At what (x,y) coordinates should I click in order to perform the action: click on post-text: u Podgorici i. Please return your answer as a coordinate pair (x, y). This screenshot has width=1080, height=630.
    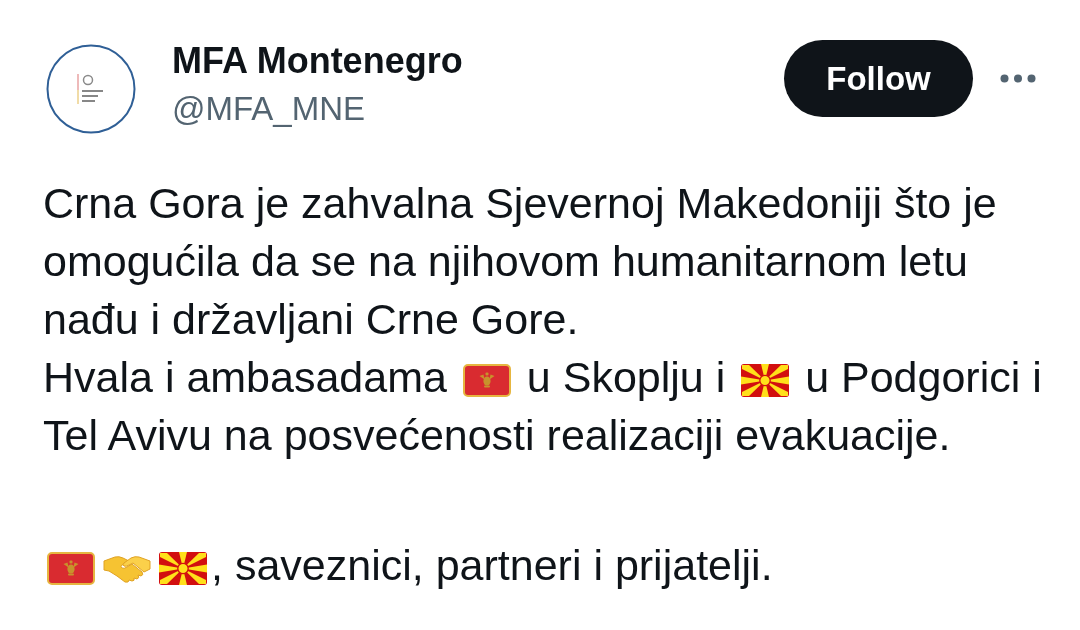
    Looking at the image, I should click on (923, 377).